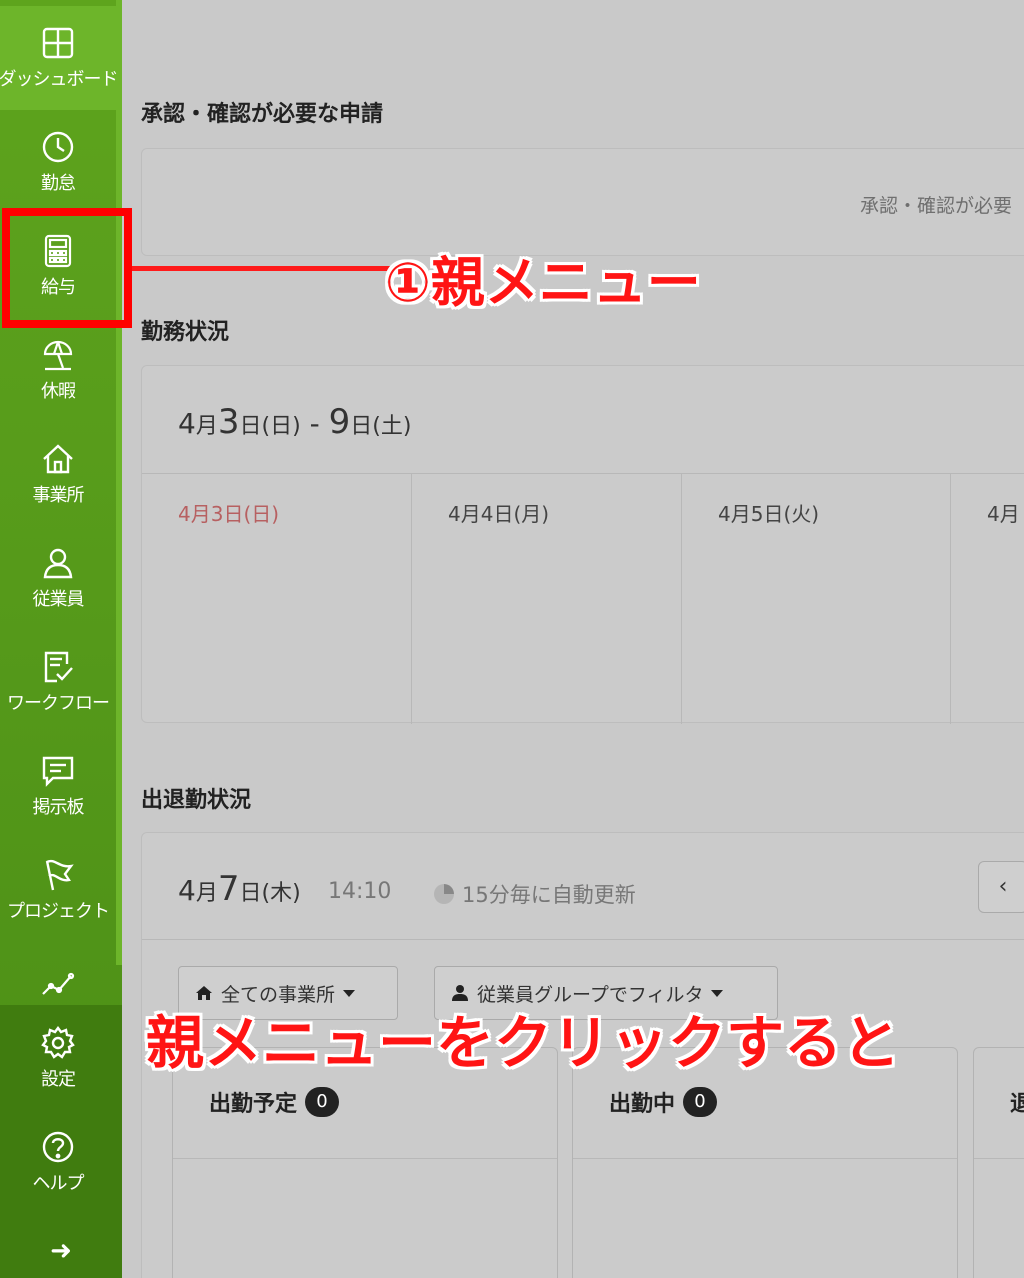 This screenshot has width=1024, height=1278. Describe the element at coordinates (936, 206) in the screenshot. I see `approvals-empty-text: 承認・確認が必要` at that location.